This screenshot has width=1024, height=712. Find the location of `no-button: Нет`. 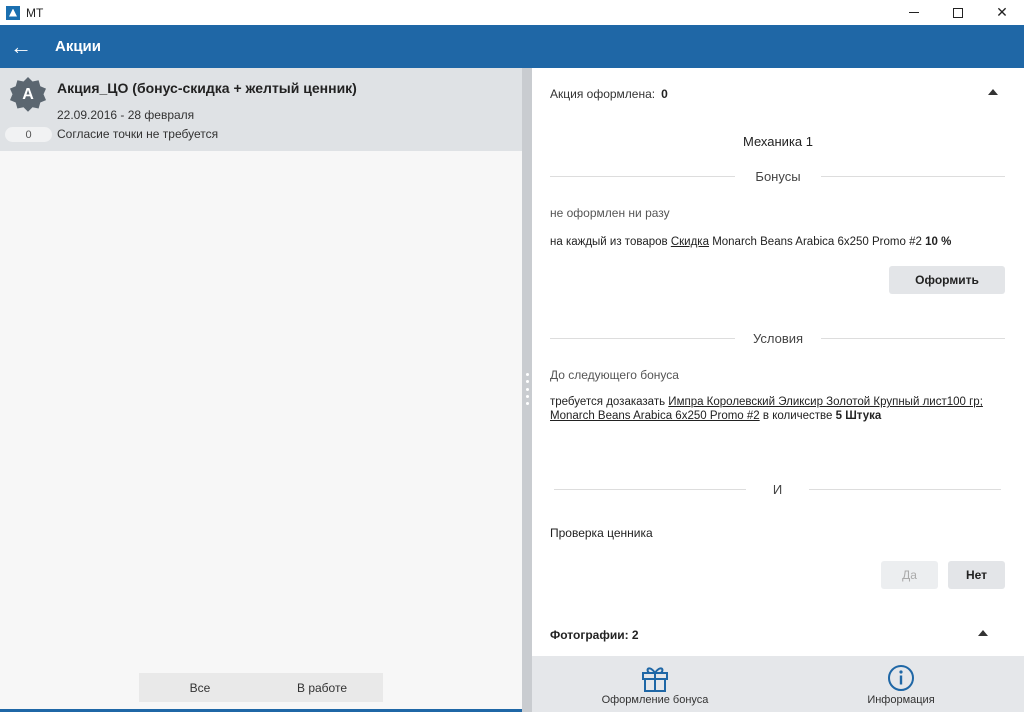

no-button: Нет is located at coordinates (976, 575).